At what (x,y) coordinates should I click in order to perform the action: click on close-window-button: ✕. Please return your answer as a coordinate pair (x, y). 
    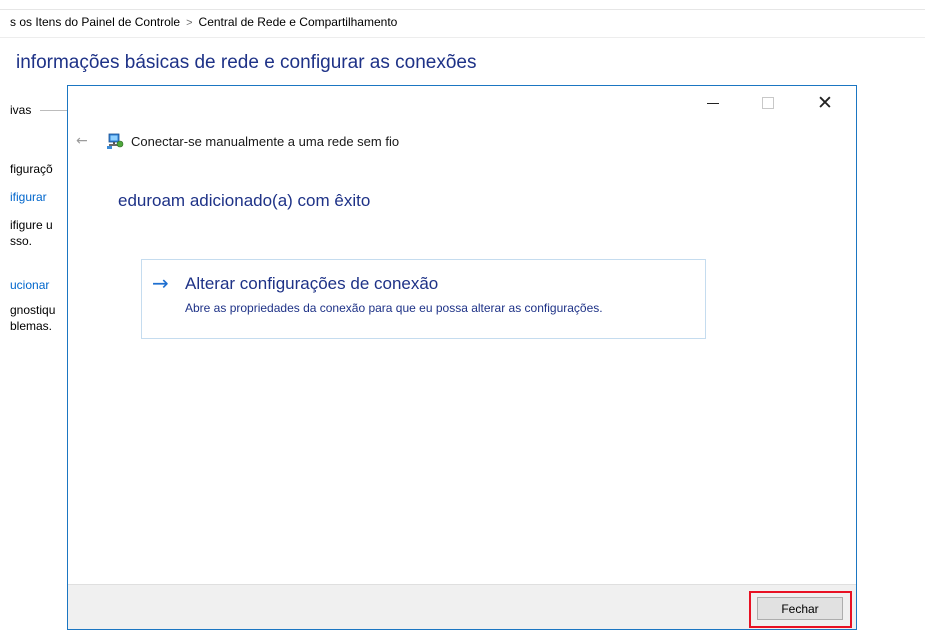
    Looking at the image, I should click on (825, 103).